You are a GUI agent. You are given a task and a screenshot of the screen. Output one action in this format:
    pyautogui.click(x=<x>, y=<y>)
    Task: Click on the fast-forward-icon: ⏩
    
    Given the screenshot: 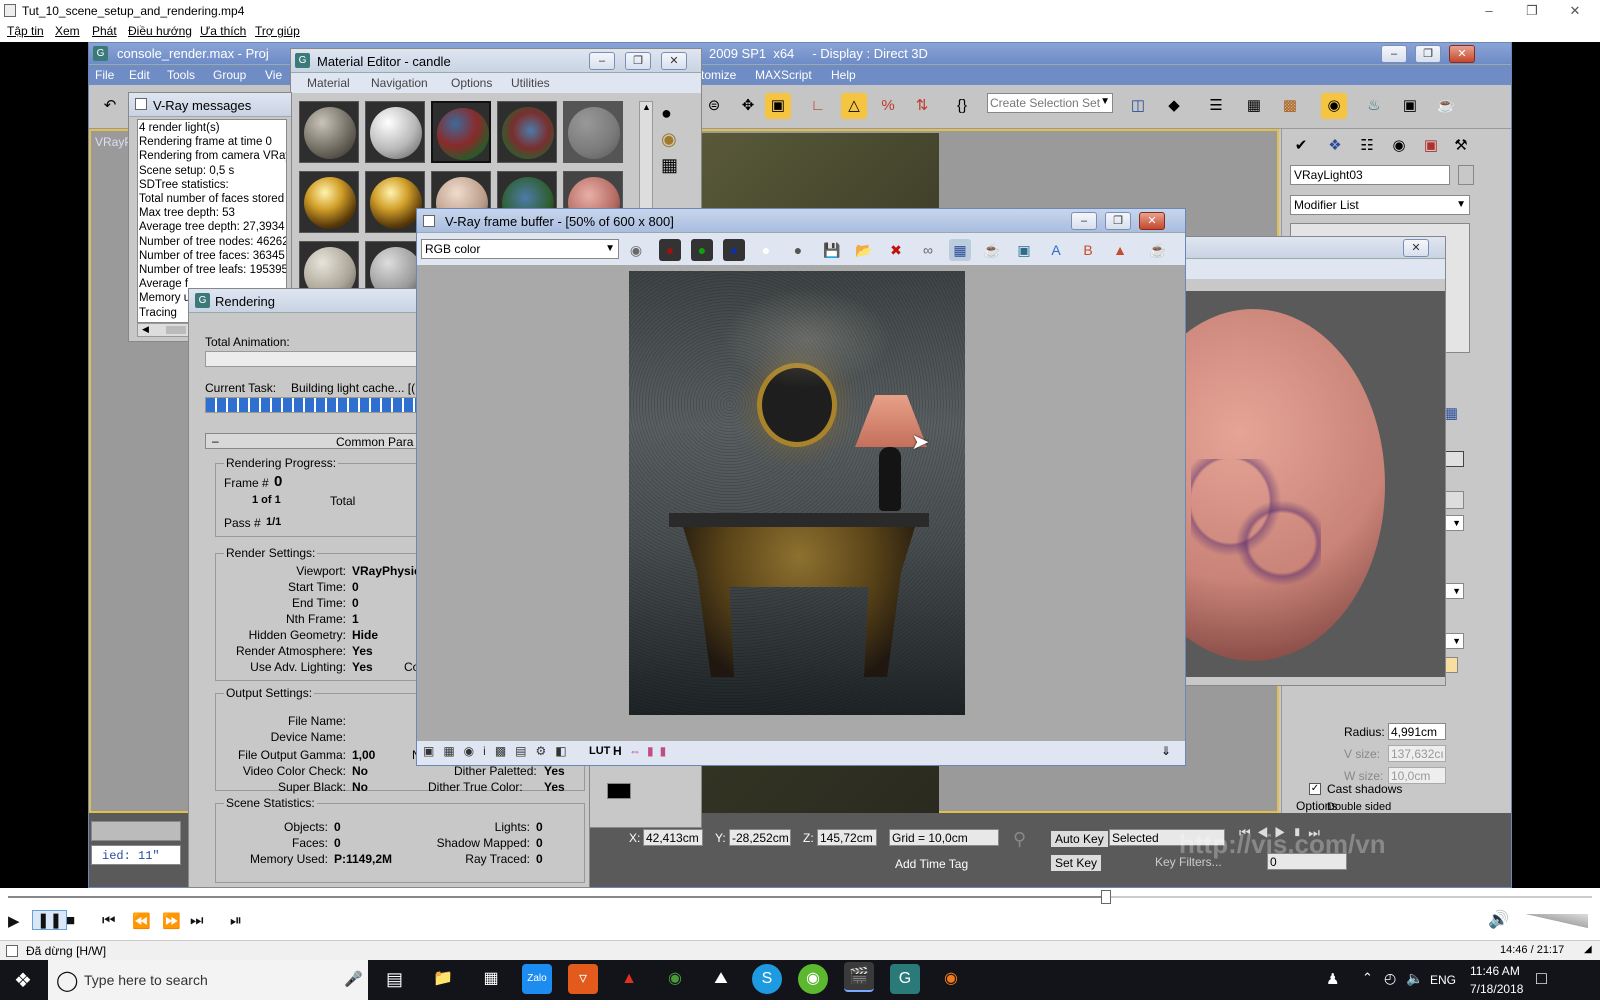 What is the action you would take?
    pyautogui.click(x=171, y=921)
    